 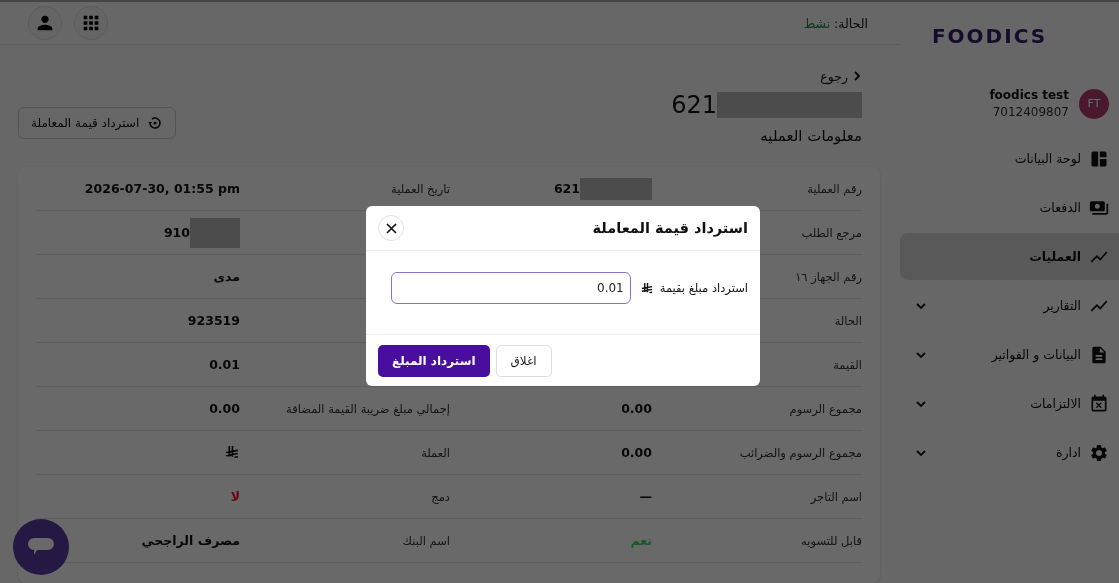 I want to click on nav-item: الالتزامات, so click(x=1009, y=403).